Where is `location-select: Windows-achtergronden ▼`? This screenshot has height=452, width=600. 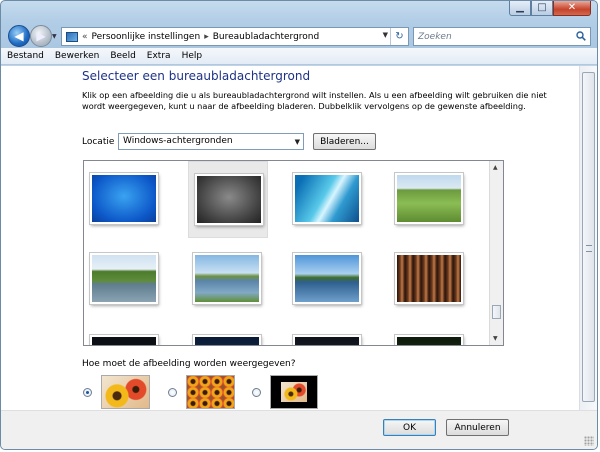
location-select: Windows-achtergronden ▼ is located at coordinates (211, 141).